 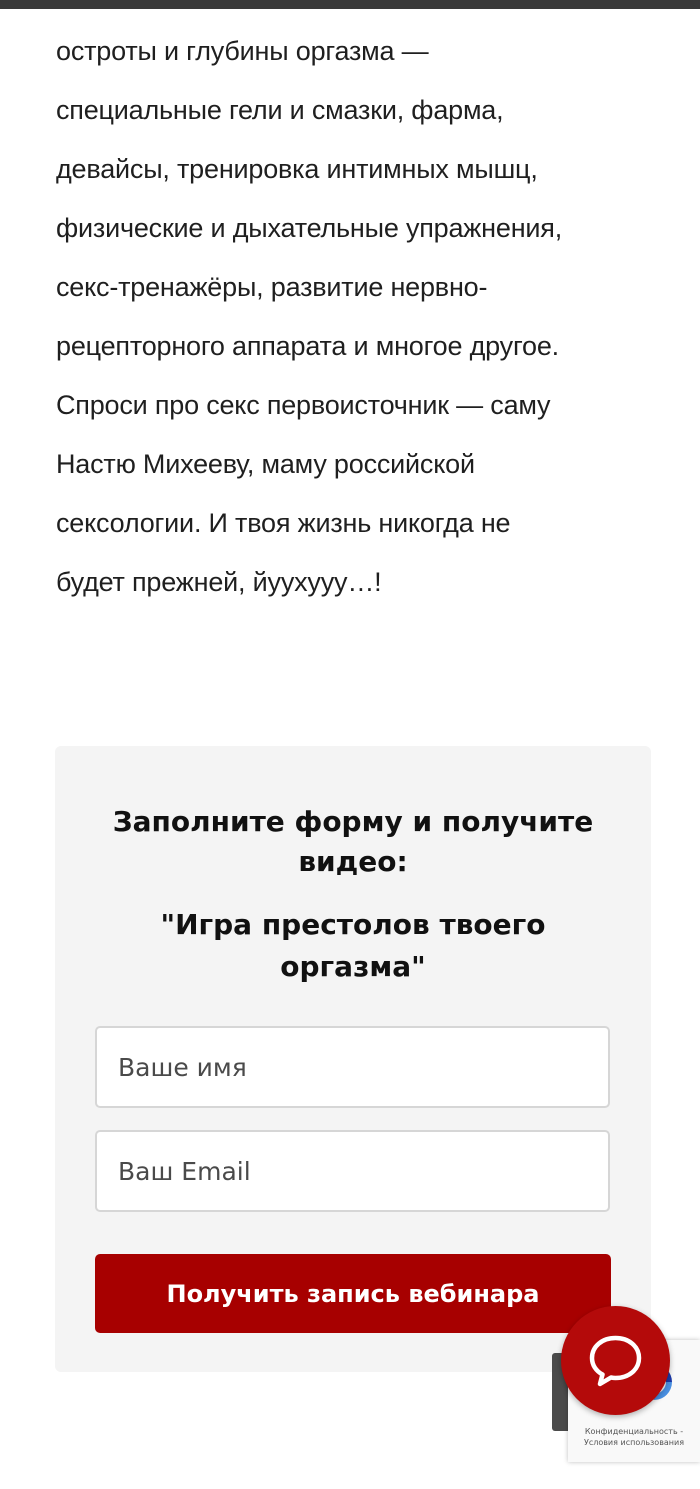 What do you see at coordinates (280, 110) in the screenshot?
I see `article-line: специальные гели и смазки, фарма,` at bounding box center [280, 110].